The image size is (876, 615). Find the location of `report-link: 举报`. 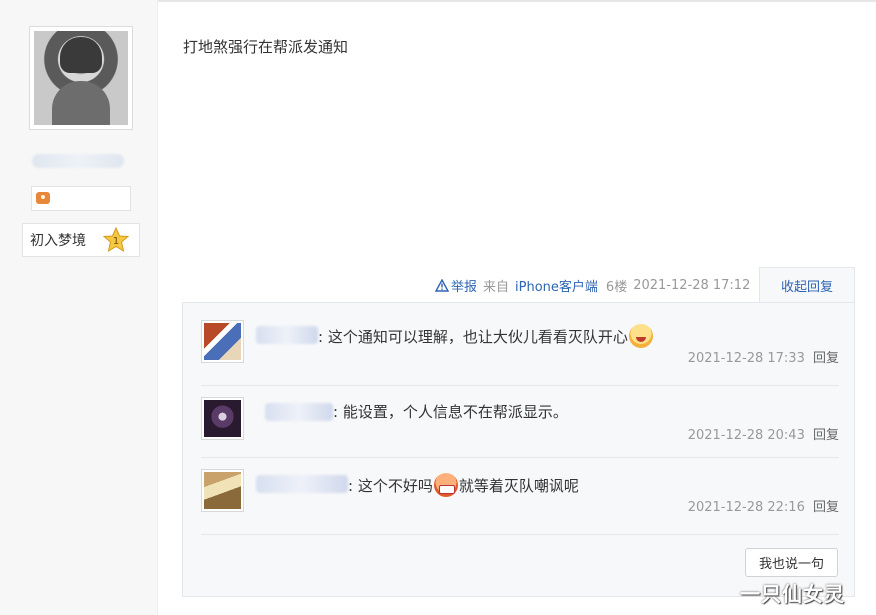

report-link: 举报 is located at coordinates (456, 285).